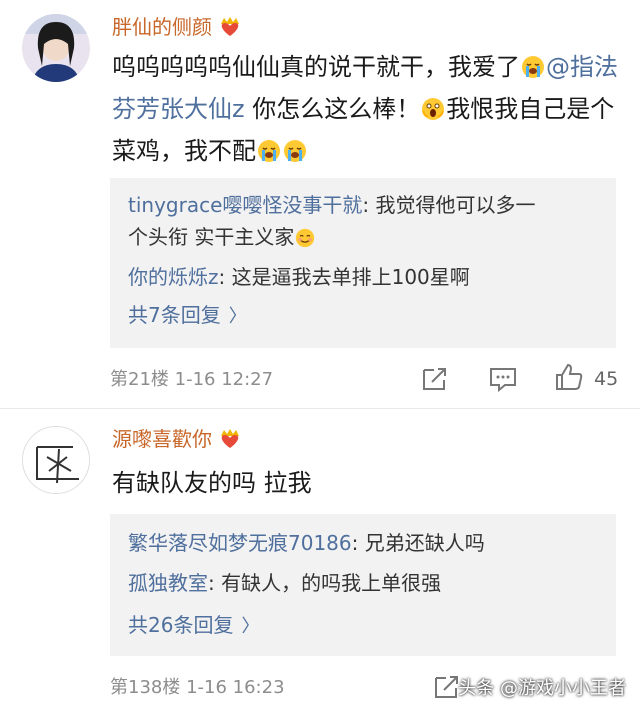 The image size is (640, 712). Describe the element at coordinates (542, 688) in the screenshot. I see `watermark: 头条 @游戏小小王者` at that location.